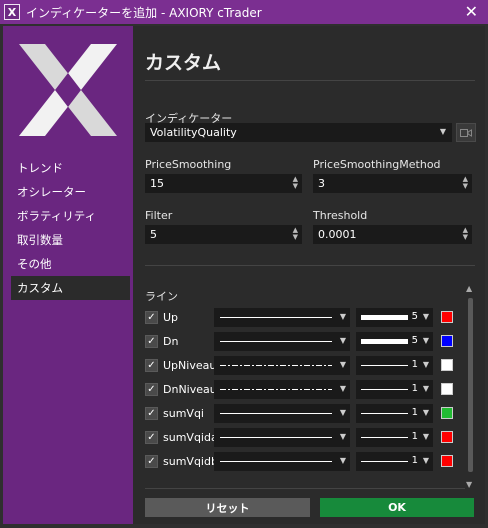 The width and height of the screenshot is (488, 528). What do you see at coordinates (310, 80) in the screenshot?
I see `divider` at bounding box center [310, 80].